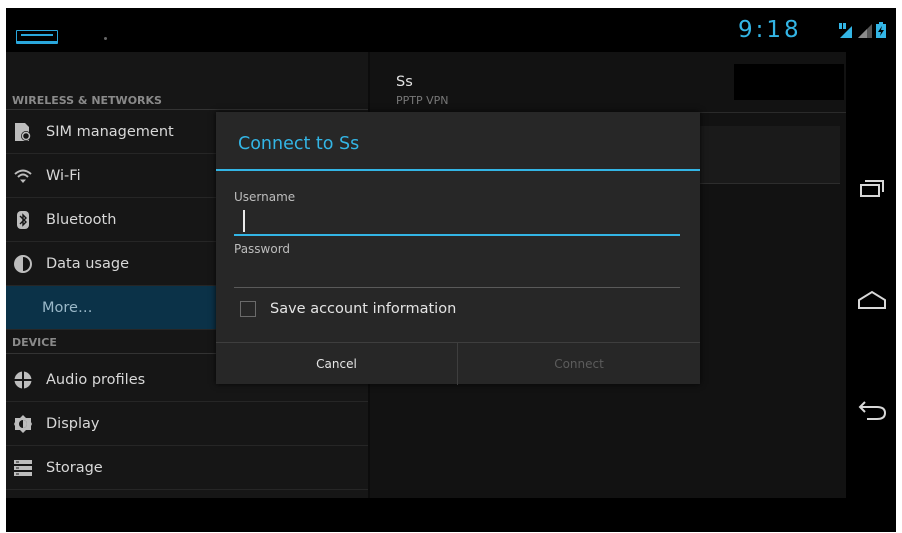 Image resolution: width=902 pixels, height=533 pixels. Describe the element at coordinates (422, 100) in the screenshot. I see `vpn-type: PPTP VPN` at that location.